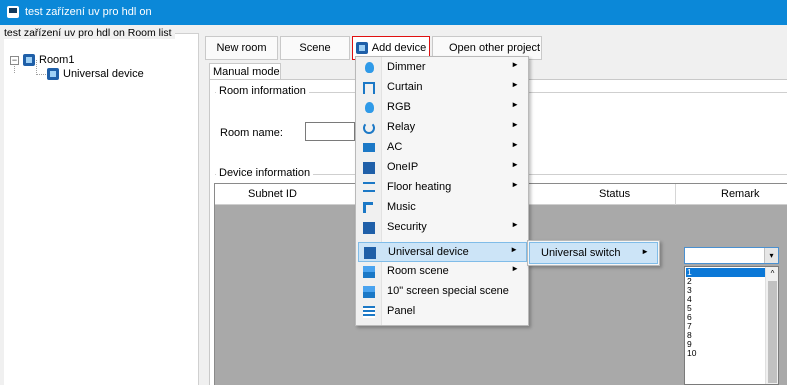 The width and height of the screenshot is (787, 385). I want to click on universal-device-submenu: Universal switch ►, so click(593, 253).